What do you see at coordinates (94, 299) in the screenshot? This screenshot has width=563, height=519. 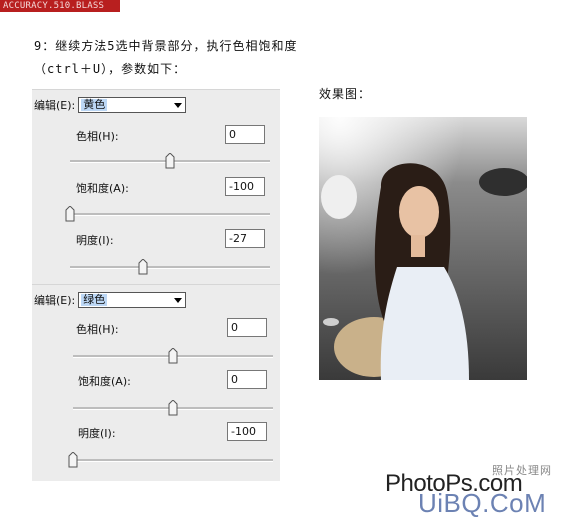 I see `edit-dropdown-value: 绿色` at bounding box center [94, 299].